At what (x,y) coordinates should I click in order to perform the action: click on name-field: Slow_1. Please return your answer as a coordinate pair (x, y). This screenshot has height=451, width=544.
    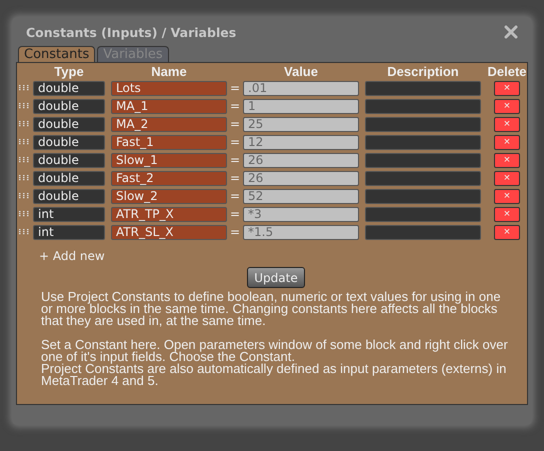
    Looking at the image, I should click on (169, 160).